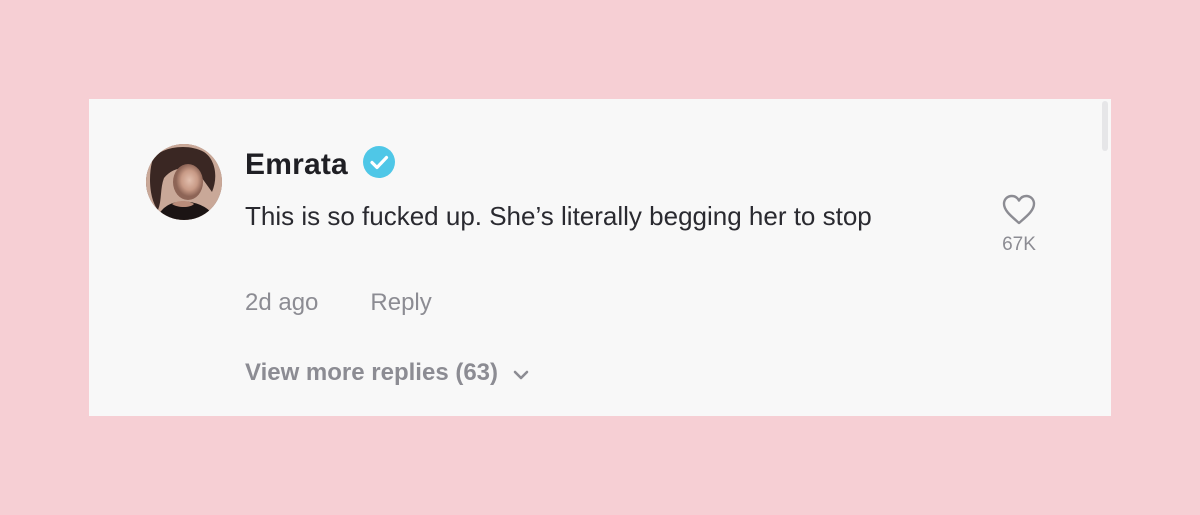 The height and width of the screenshot is (515, 1200). I want to click on avatar, so click(184, 182).